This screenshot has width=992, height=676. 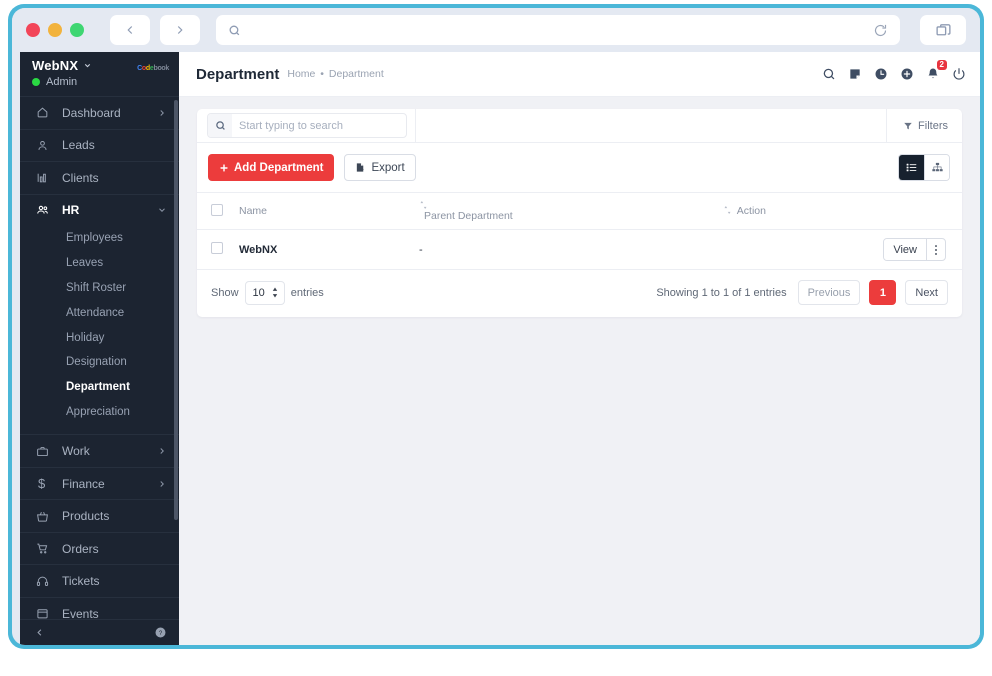 What do you see at coordinates (96, 362) in the screenshot?
I see `sidebar-subitem-label: Designation` at bounding box center [96, 362].